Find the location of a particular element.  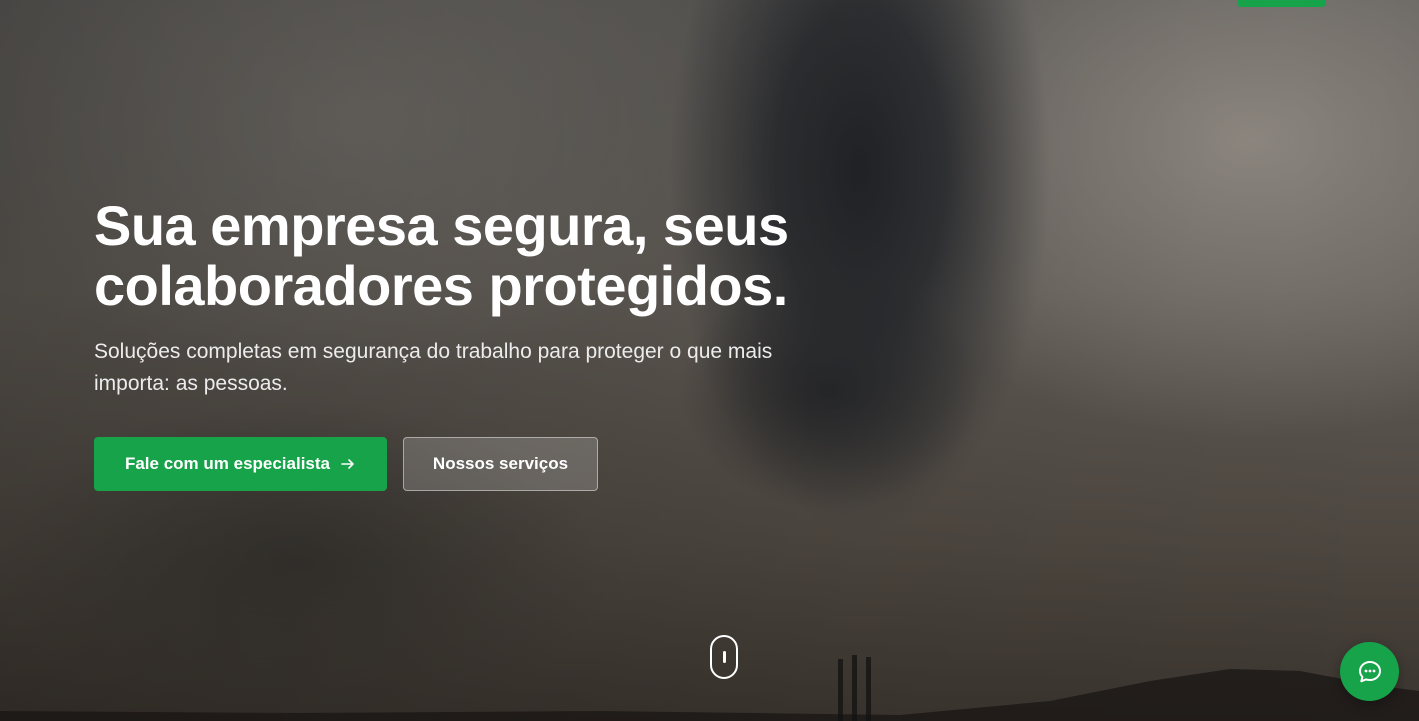

our-services-button: Nossos serviços is located at coordinates (500, 464).